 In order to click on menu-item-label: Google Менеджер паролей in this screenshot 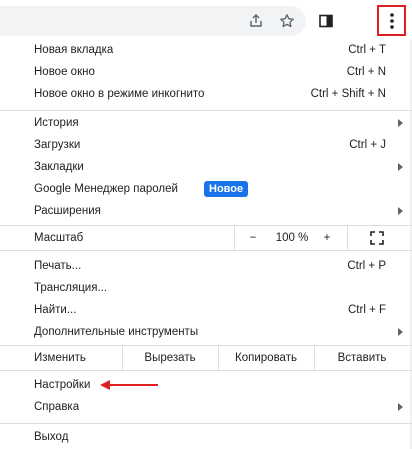, I will do `click(106, 189)`.